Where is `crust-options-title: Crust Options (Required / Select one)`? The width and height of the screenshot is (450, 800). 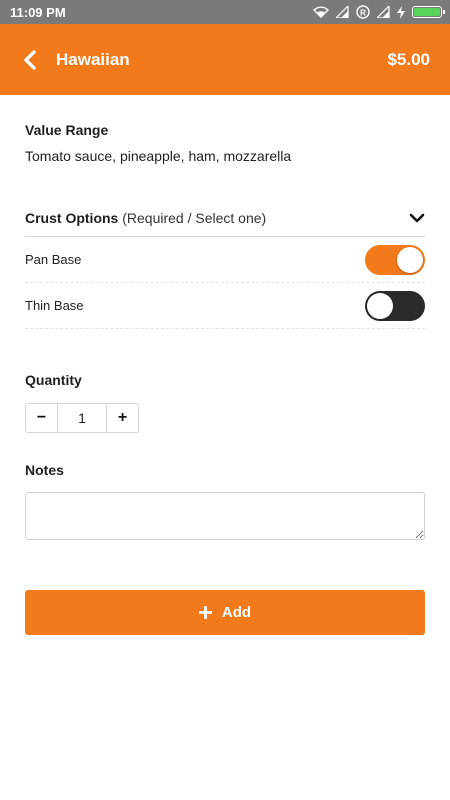
crust-options-title: Crust Options (Required / Select one) is located at coordinates (145, 218).